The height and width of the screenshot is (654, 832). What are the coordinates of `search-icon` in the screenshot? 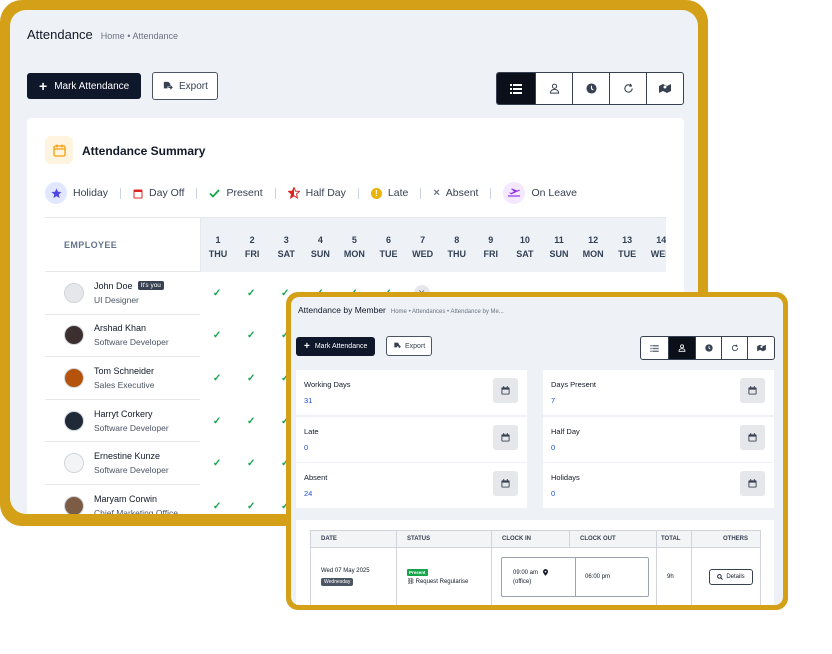 It's located at (720, 577).